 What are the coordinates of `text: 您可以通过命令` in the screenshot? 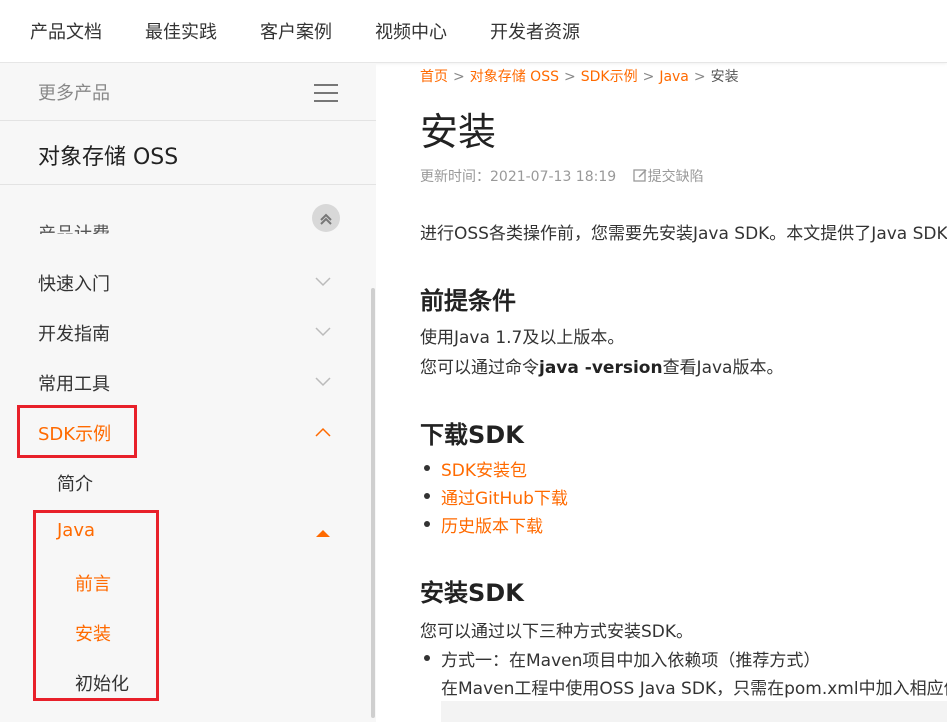 It's located at (479, 368).